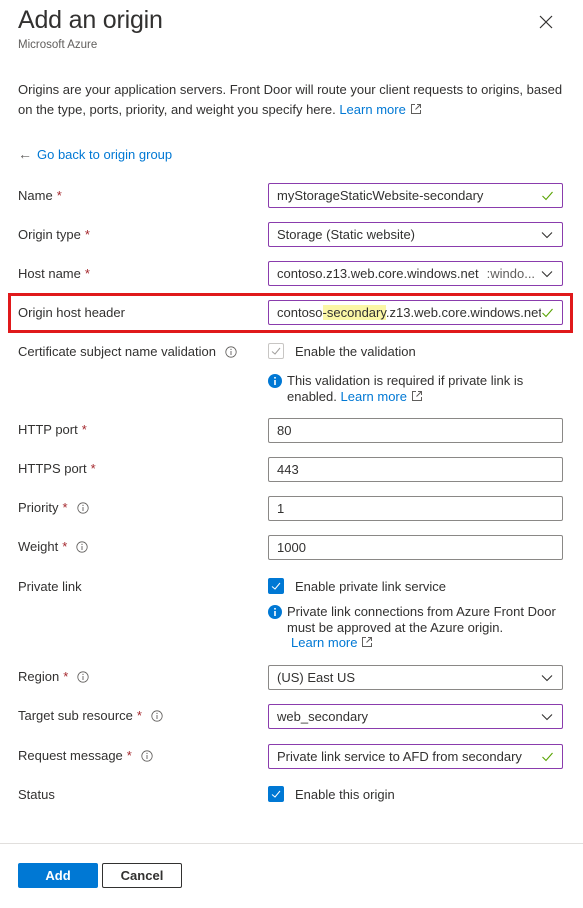  I want to click on name-value: myStorageStaticWebsite-secondary, so click(380, 195).